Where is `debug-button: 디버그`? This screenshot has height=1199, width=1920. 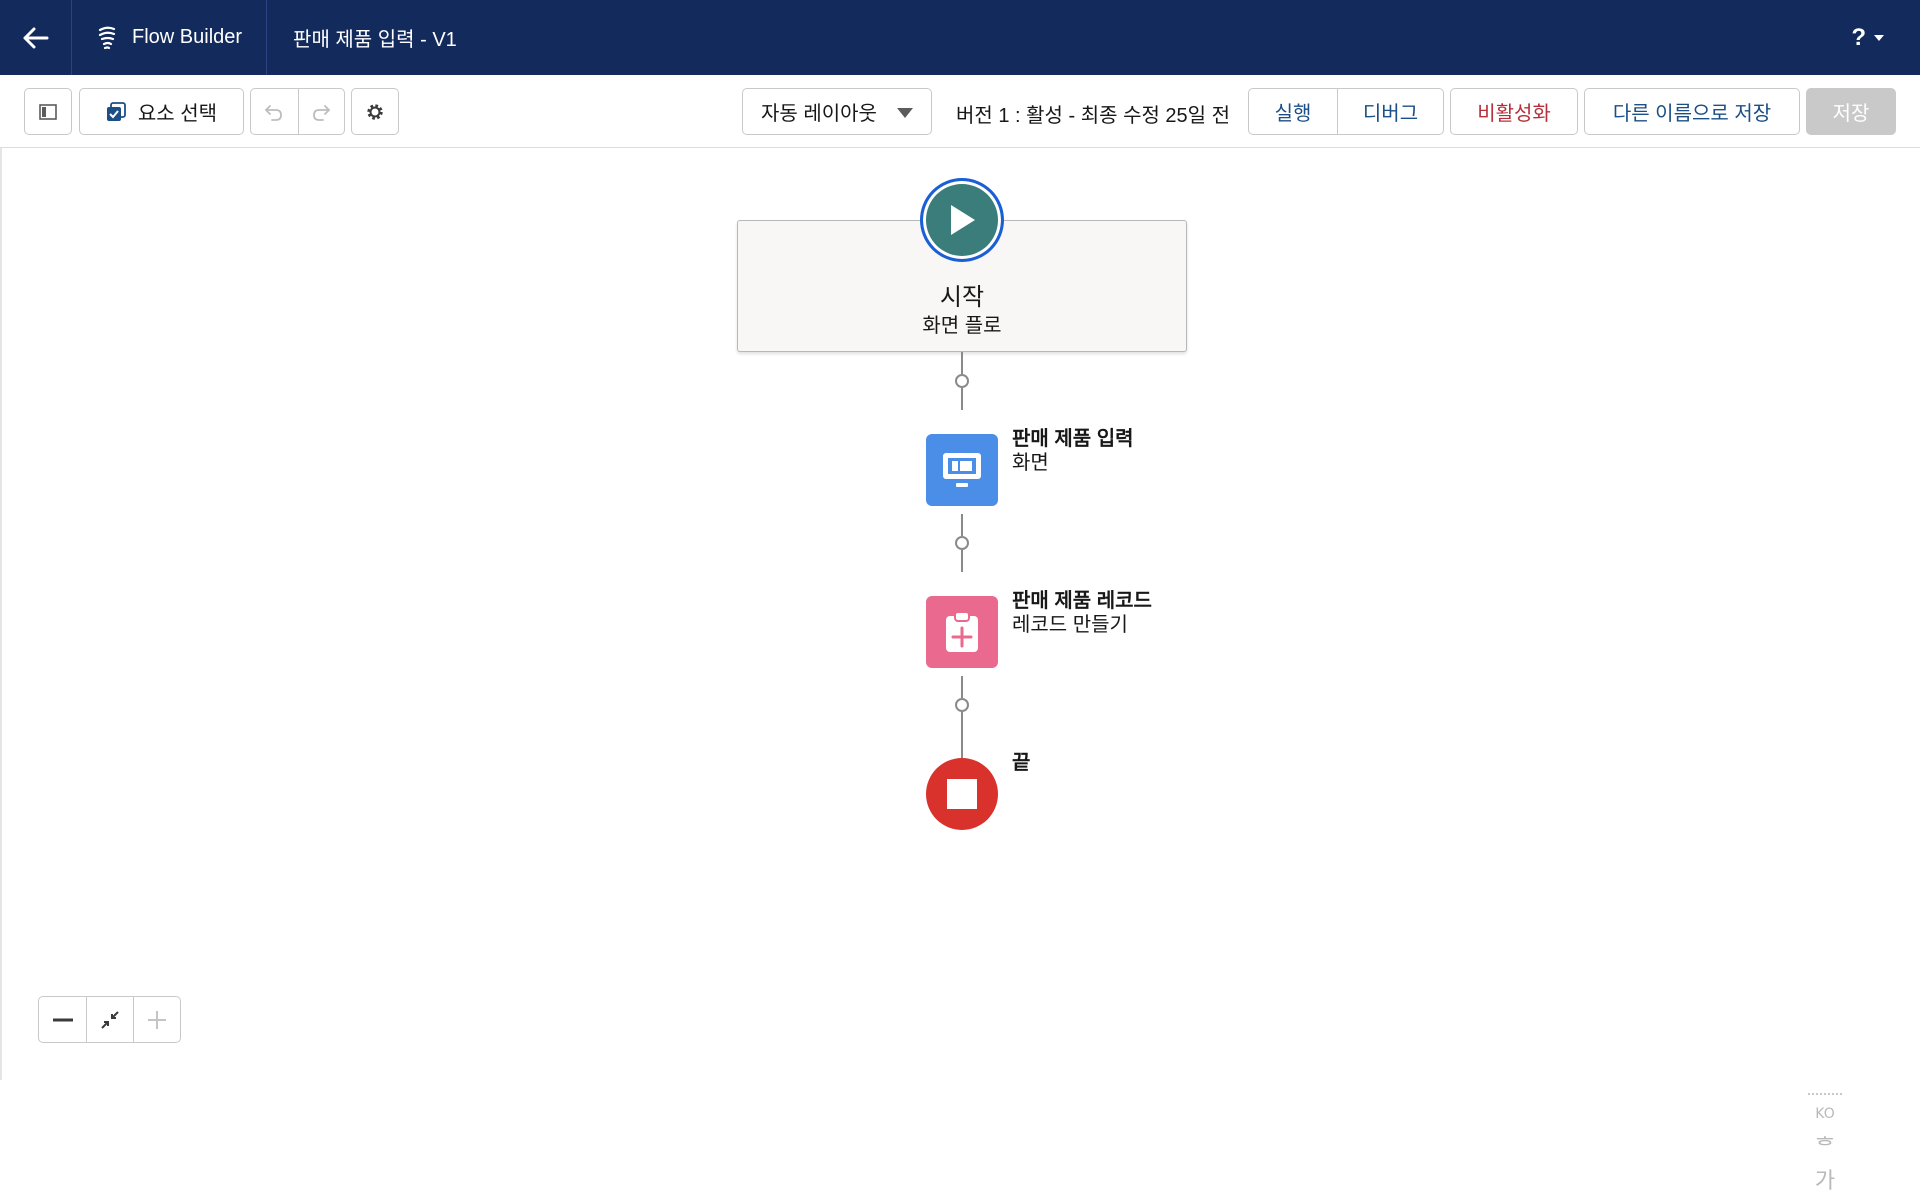
debug-button: 디버그 is located at coordinates (1390, 111).